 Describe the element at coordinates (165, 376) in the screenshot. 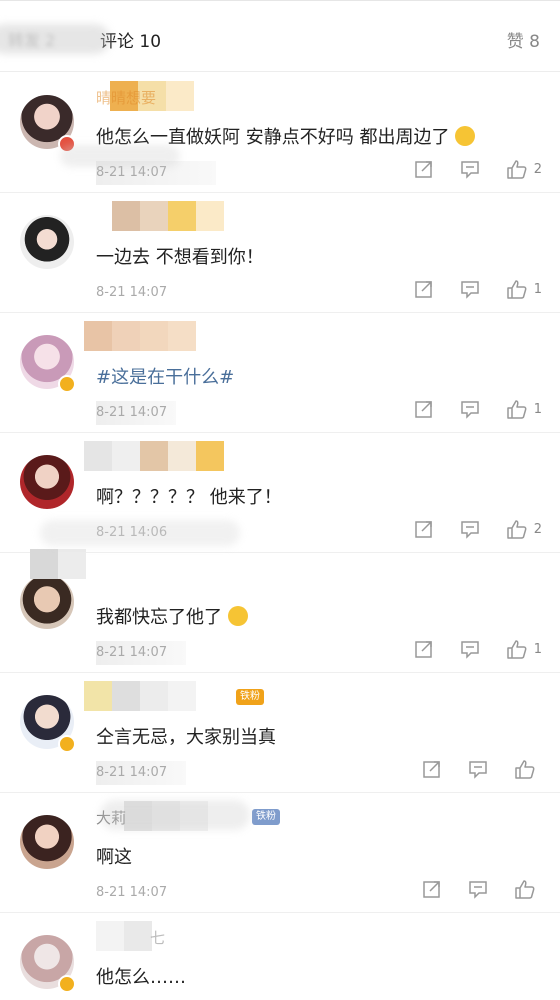

I see `topic-link: #这是在干什么#` at that location.